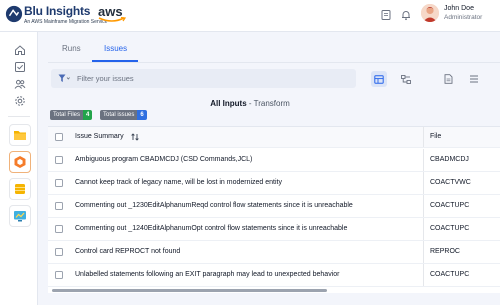  What do you see at coordinates (450, 182) in the screenshot?
I see `file-cell: COACTVWC` at bounding box center [450, 182].